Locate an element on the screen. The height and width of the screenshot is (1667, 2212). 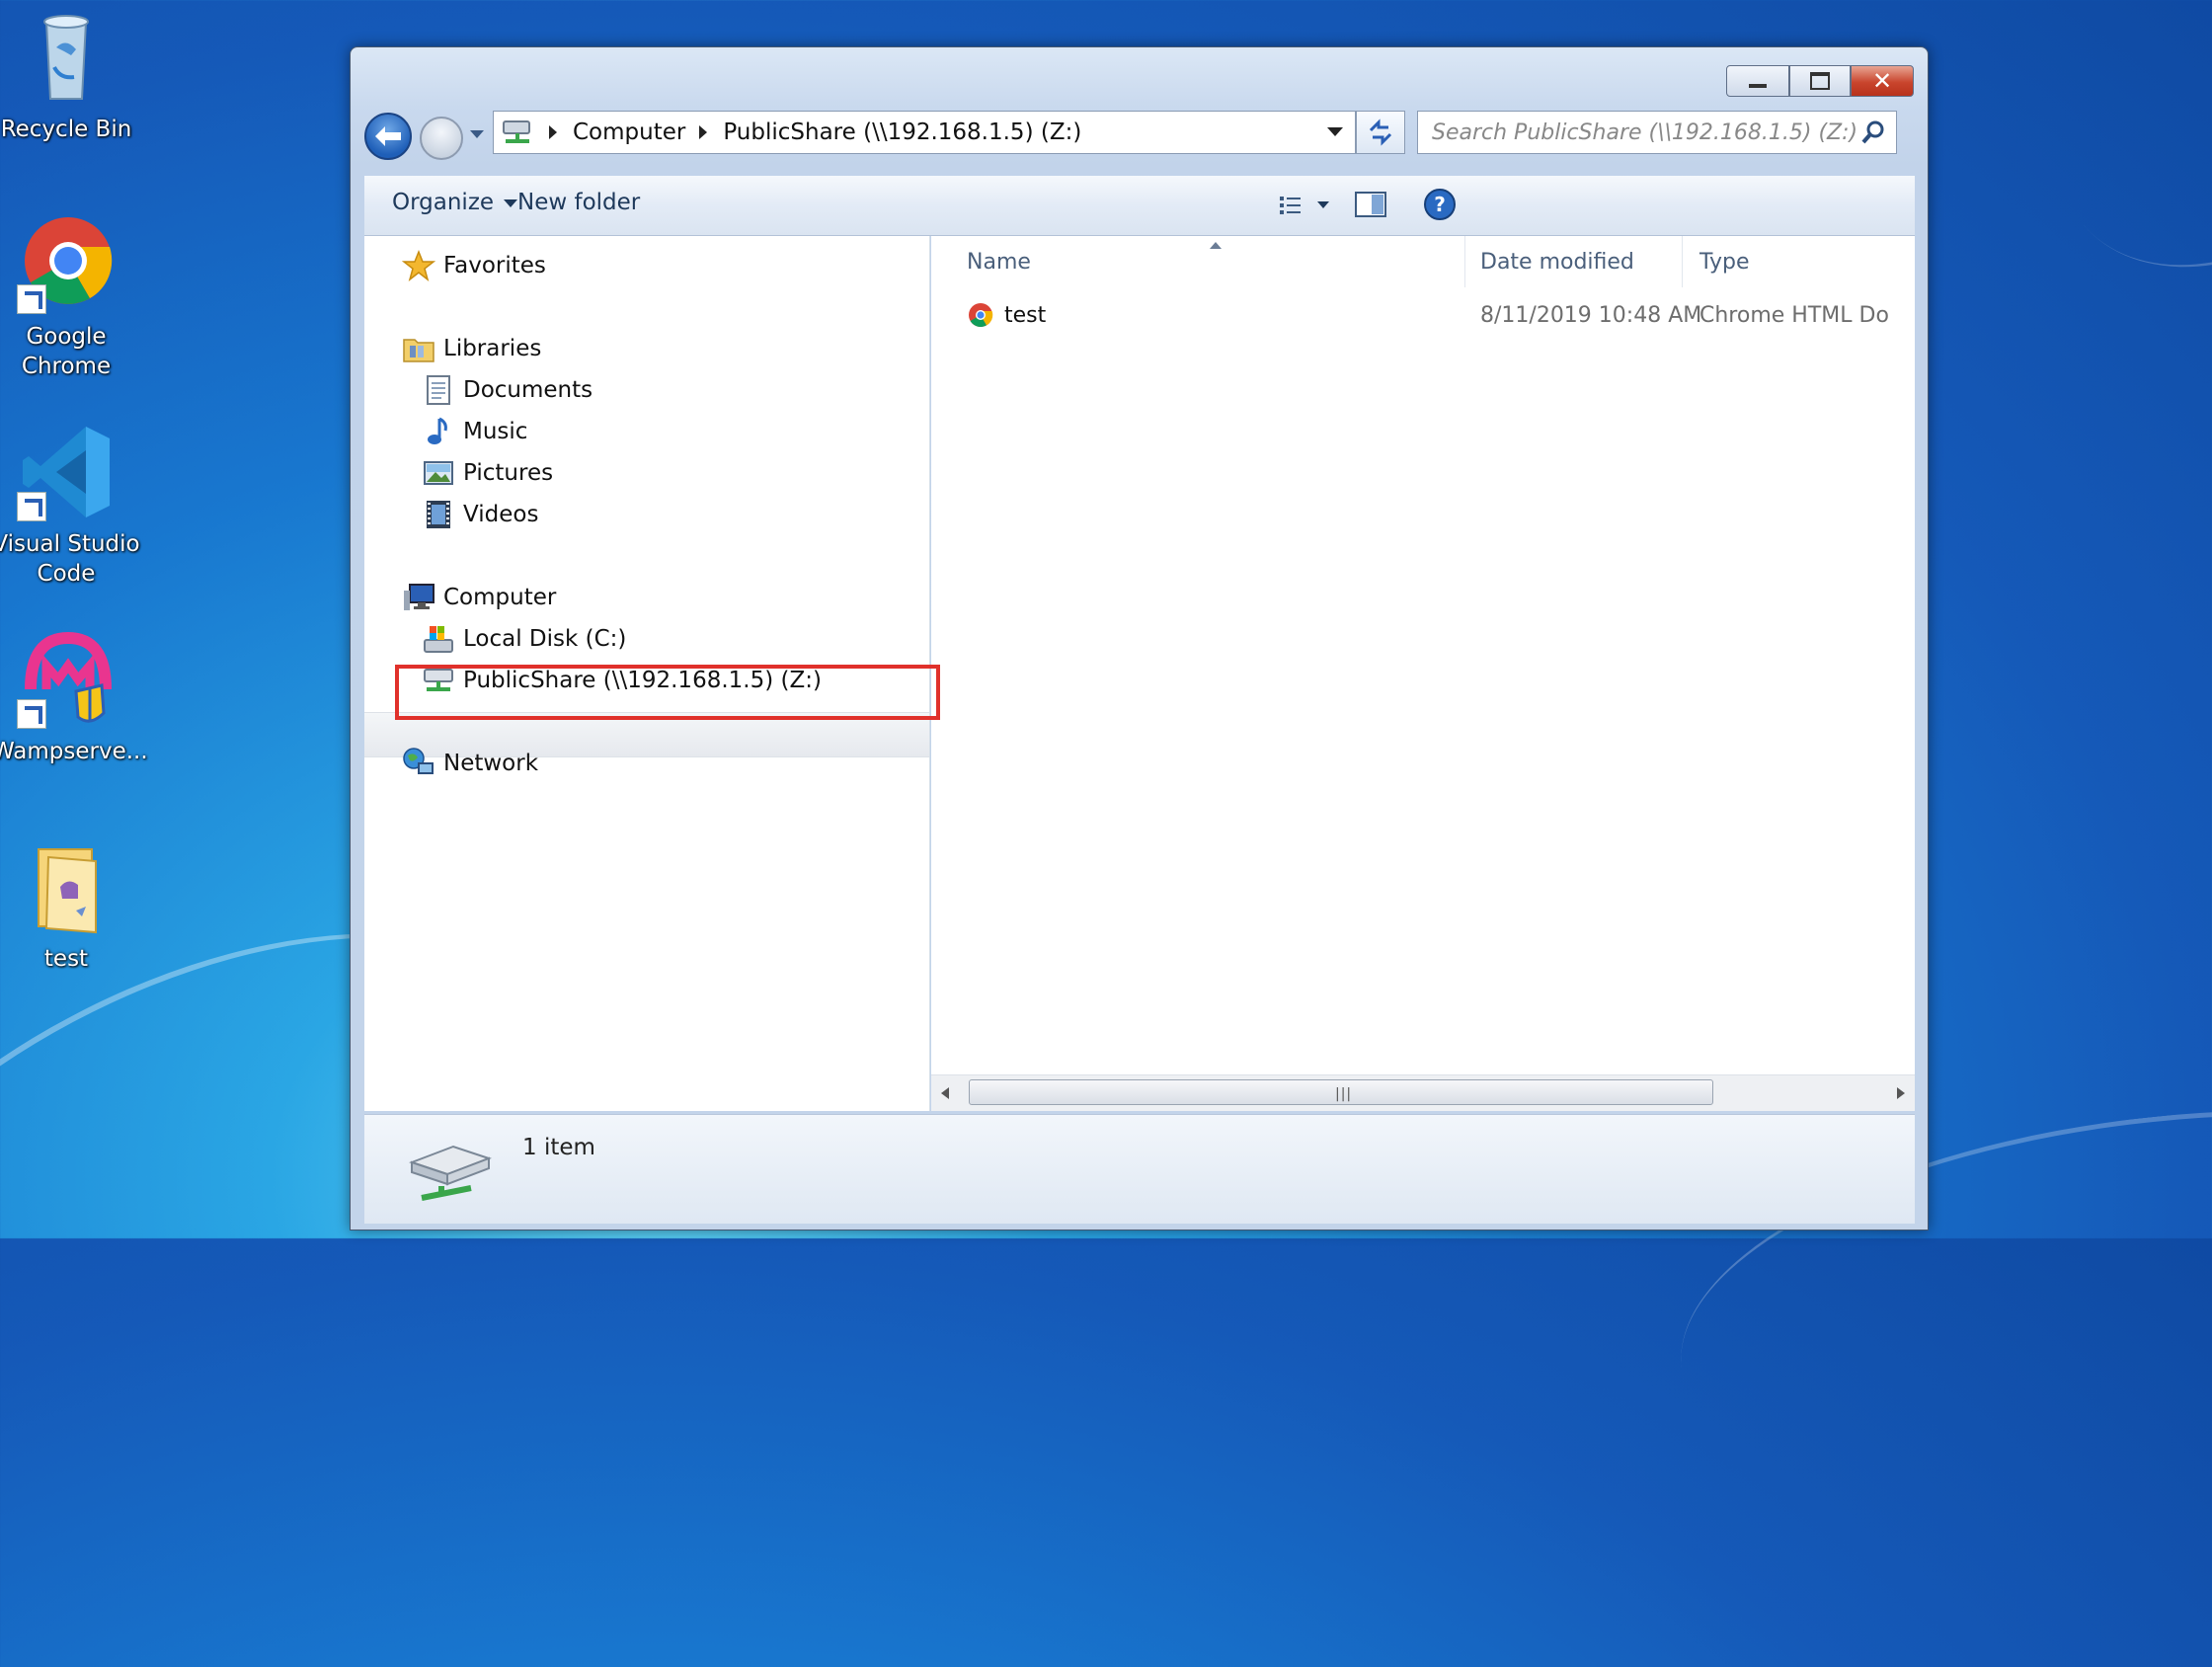
tree-item-documents: Documents is located at coordinates (507, 390).